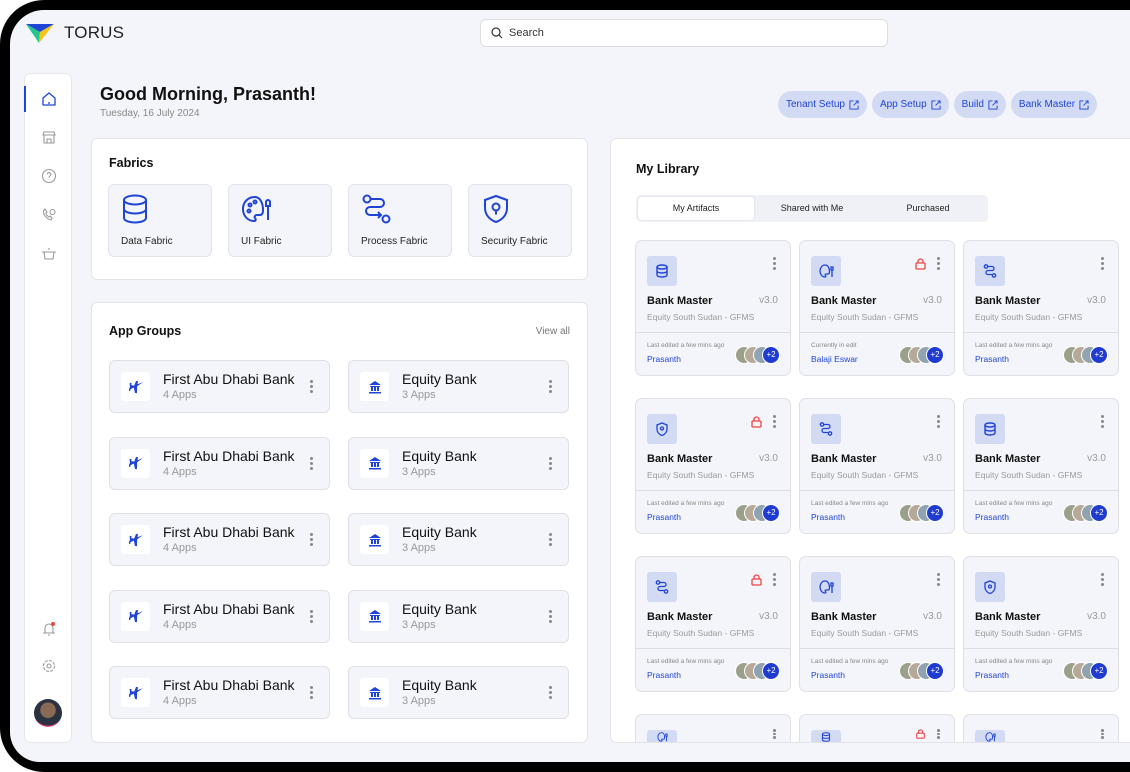  What do you see at coordinates (280, 220) in the screenshot?
I see `fabric-ui: UI Fabric` at bounding box center [280, 220].